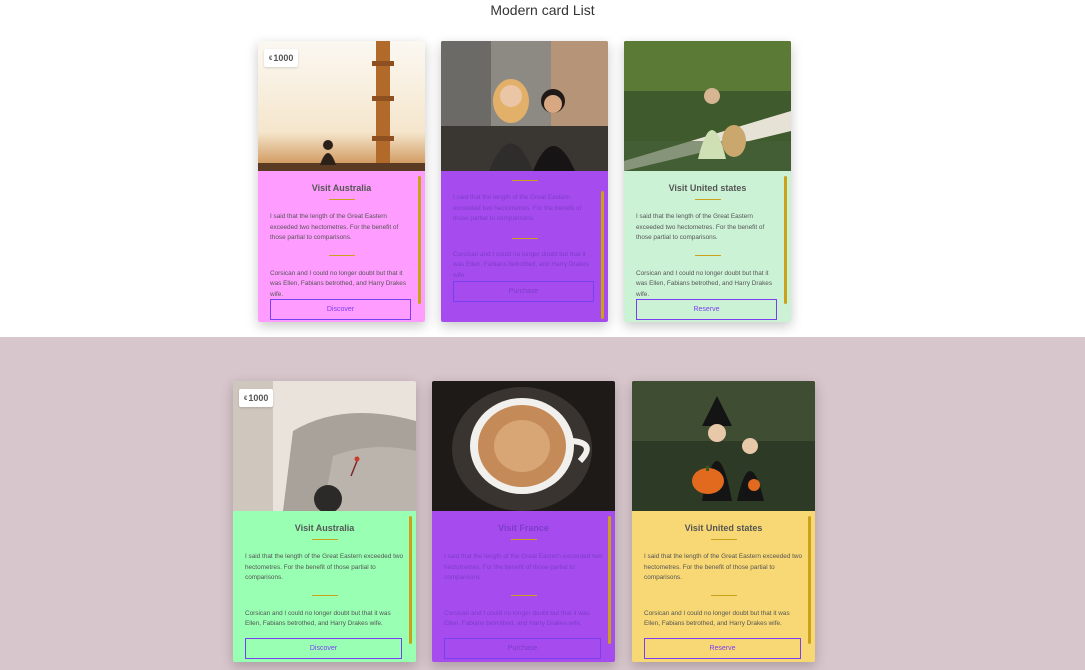  Describe the element at coordinates (524, 106) in the screenshot. I see `card-image-women-balcony` at that location.